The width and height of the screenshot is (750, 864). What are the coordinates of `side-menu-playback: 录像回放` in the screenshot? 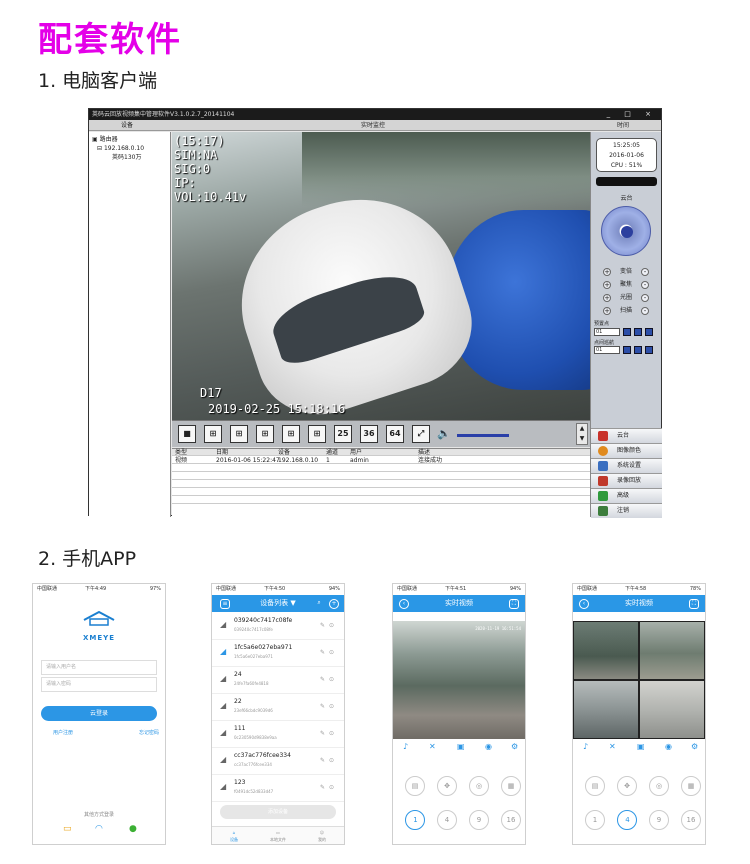 It's located at (626, 480).